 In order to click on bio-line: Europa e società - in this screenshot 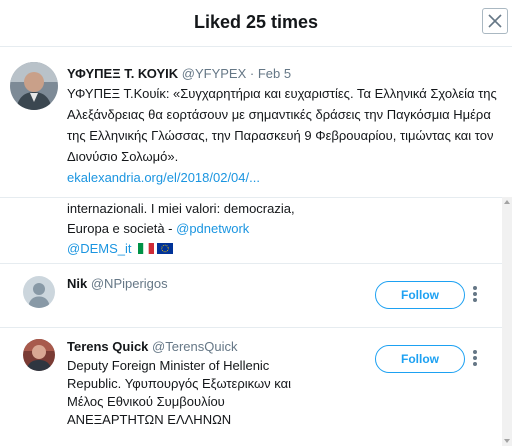, I will do `click(122, 228)`.